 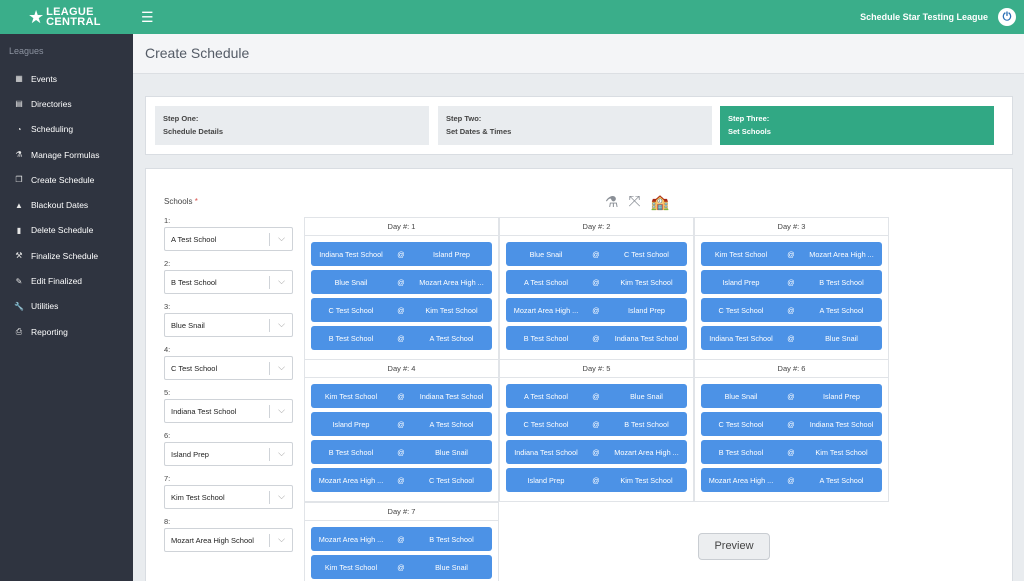 I want to click on clock-icon: ◔, so click(x=19, y=129).